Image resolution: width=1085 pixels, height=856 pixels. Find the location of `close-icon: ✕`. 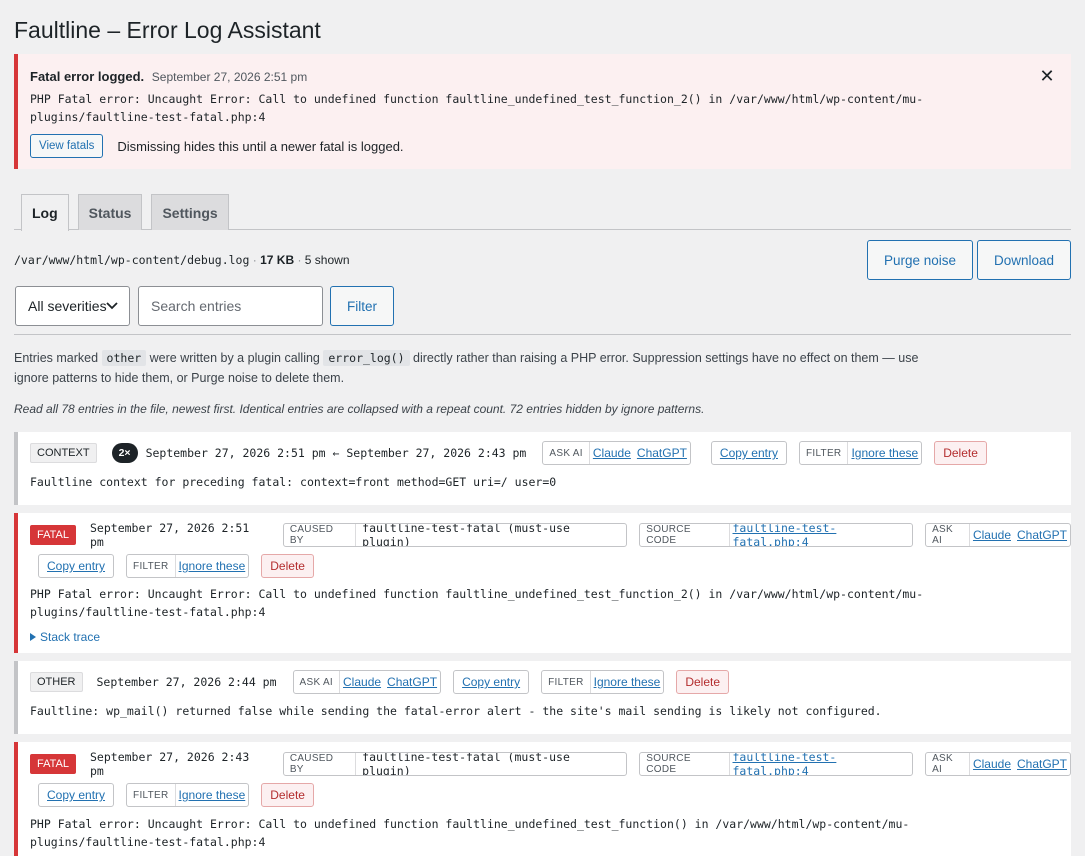

close-icon: ✕ is located at coordinates (1047, 76).